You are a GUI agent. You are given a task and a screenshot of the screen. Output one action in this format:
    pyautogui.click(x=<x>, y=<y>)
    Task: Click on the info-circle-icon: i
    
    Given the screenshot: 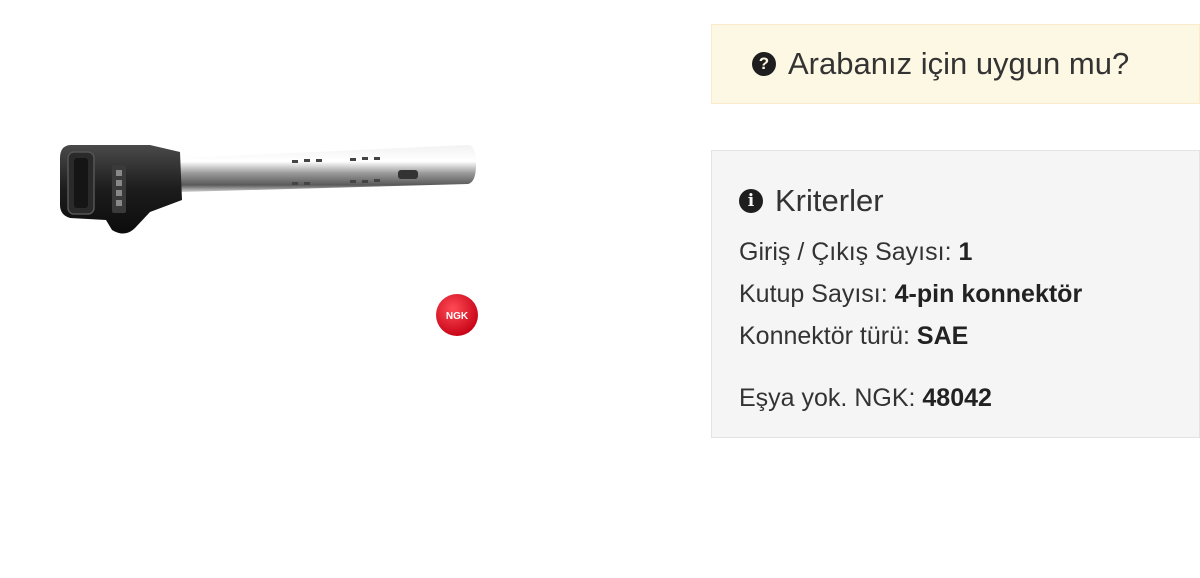 What is the action you would take?
    pyautogui.click(x=751, y=201)
    